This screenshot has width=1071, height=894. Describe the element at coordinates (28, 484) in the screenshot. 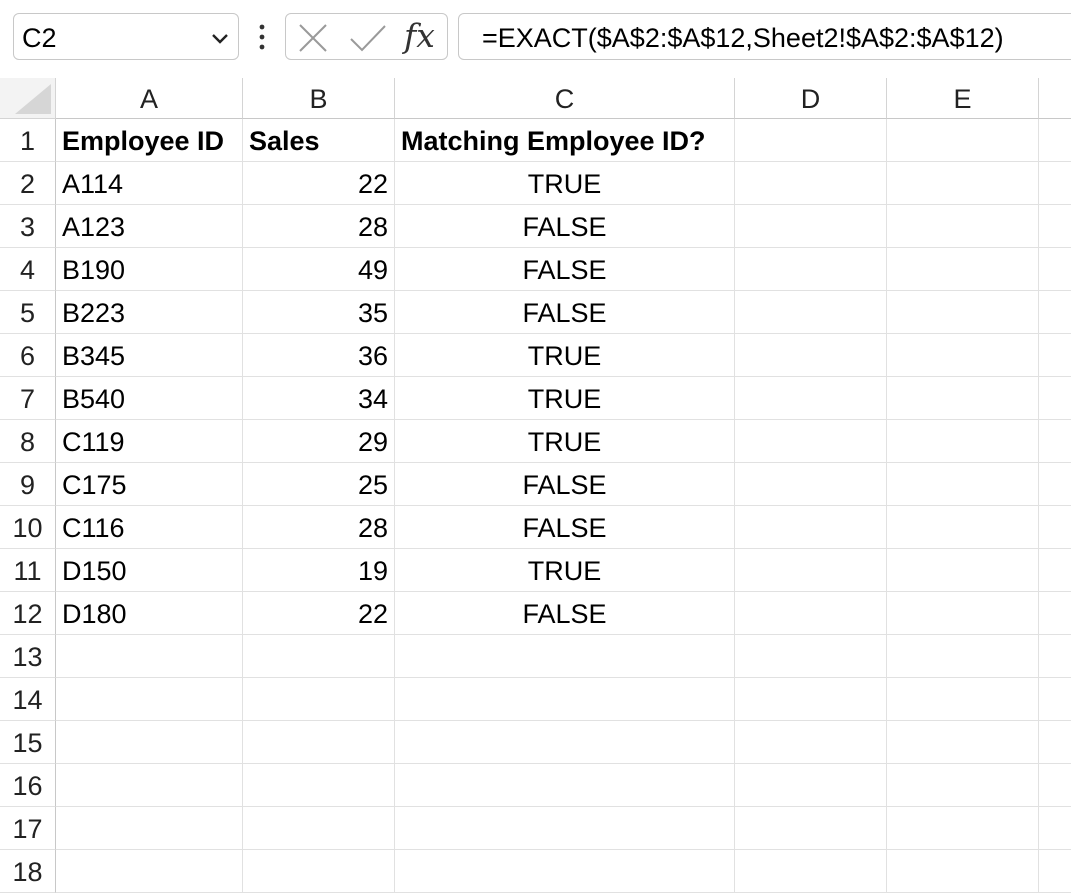

I see `row-header-9: 9` at that location.